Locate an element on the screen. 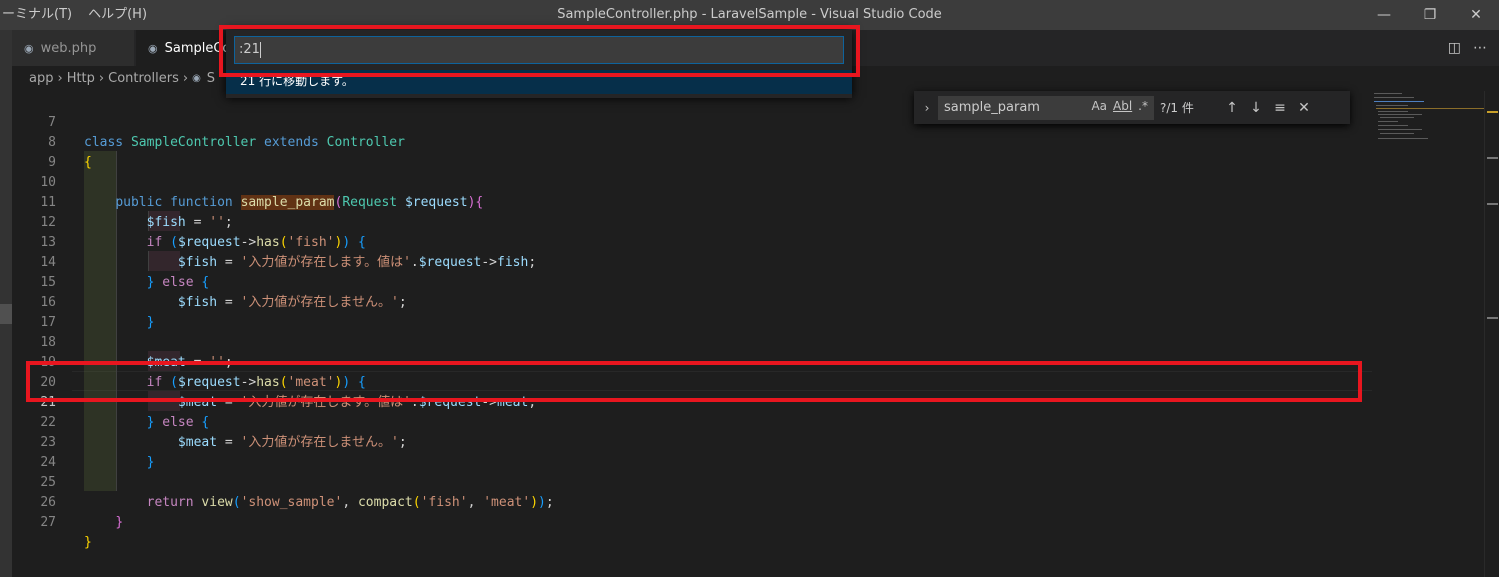 The height and width of the screenshot is (577, 1499). whole-word-icon: Abl is located at coordinates (1122, 106).